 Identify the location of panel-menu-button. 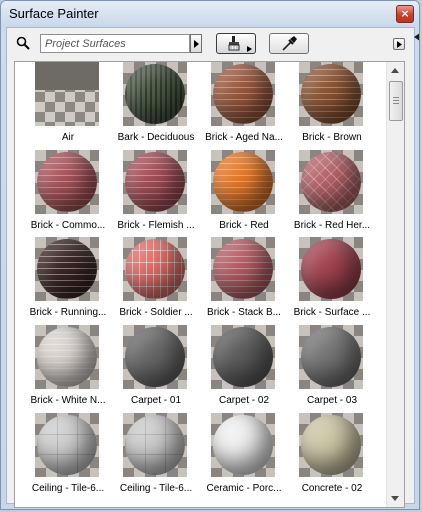
(399, 44).